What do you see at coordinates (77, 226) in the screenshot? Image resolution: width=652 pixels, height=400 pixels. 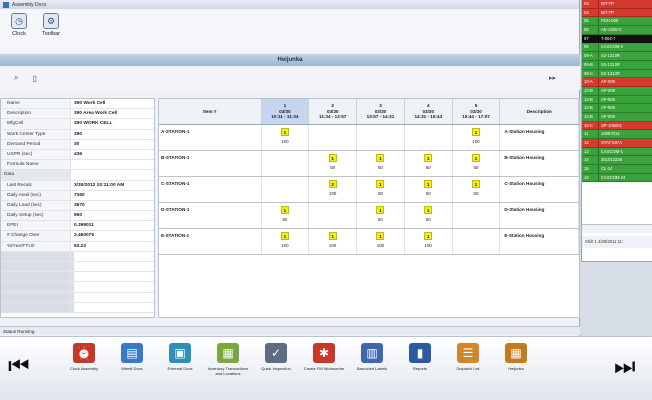 I see `property-row: EPEI 0.399011` at bounding box center [77, 226].